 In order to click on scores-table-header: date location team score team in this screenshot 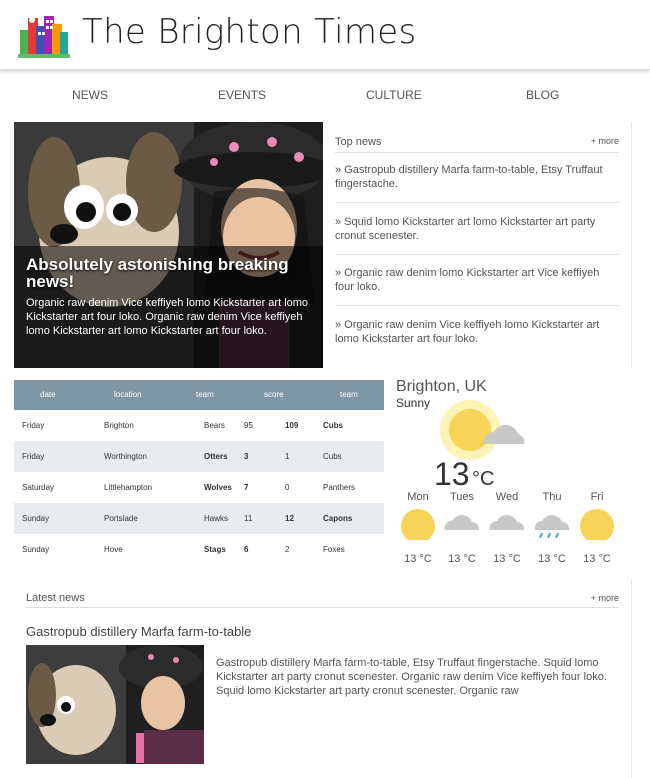, I will do `click(199, 395)`.